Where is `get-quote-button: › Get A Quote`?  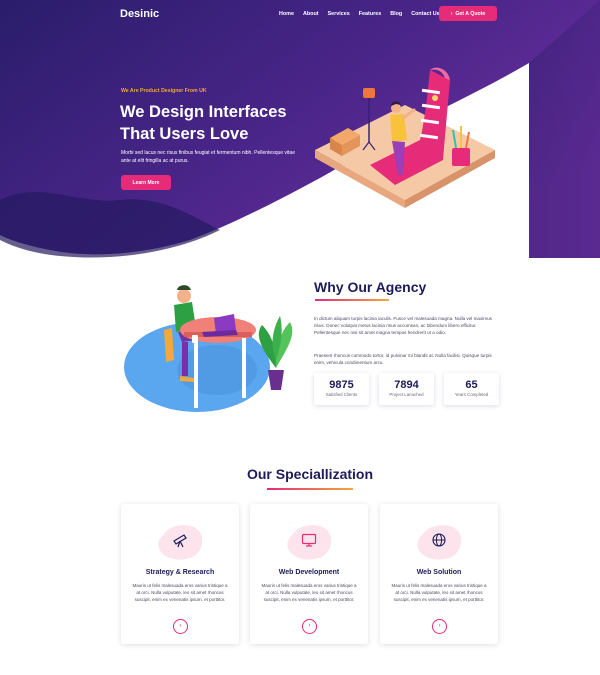
get-quote-button: › Get A Quote is located at coordinates (468, 13).